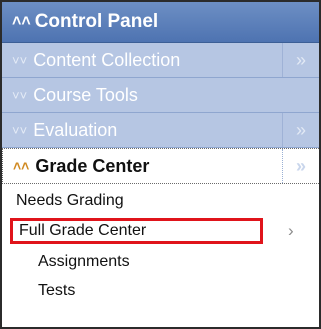 The width and height of the screenshot is (321, 329). I want to click on control-panel-title: Control Panel, so click(96, 21).